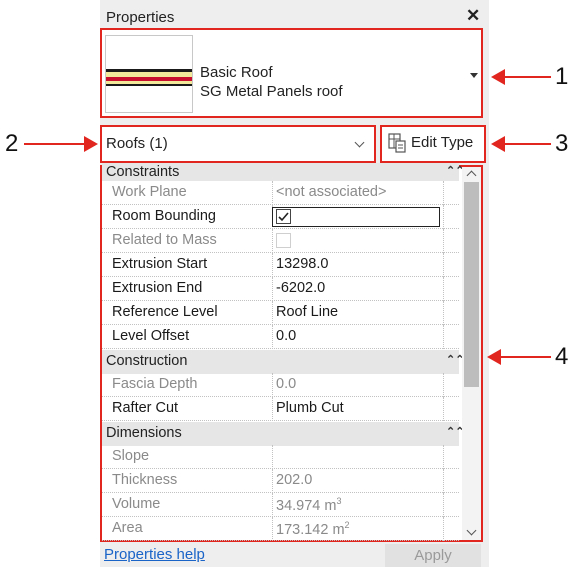 The width and height of the screenshot is (572, 567). I want to click on room-bounding-checkbox, so click(283, 216).